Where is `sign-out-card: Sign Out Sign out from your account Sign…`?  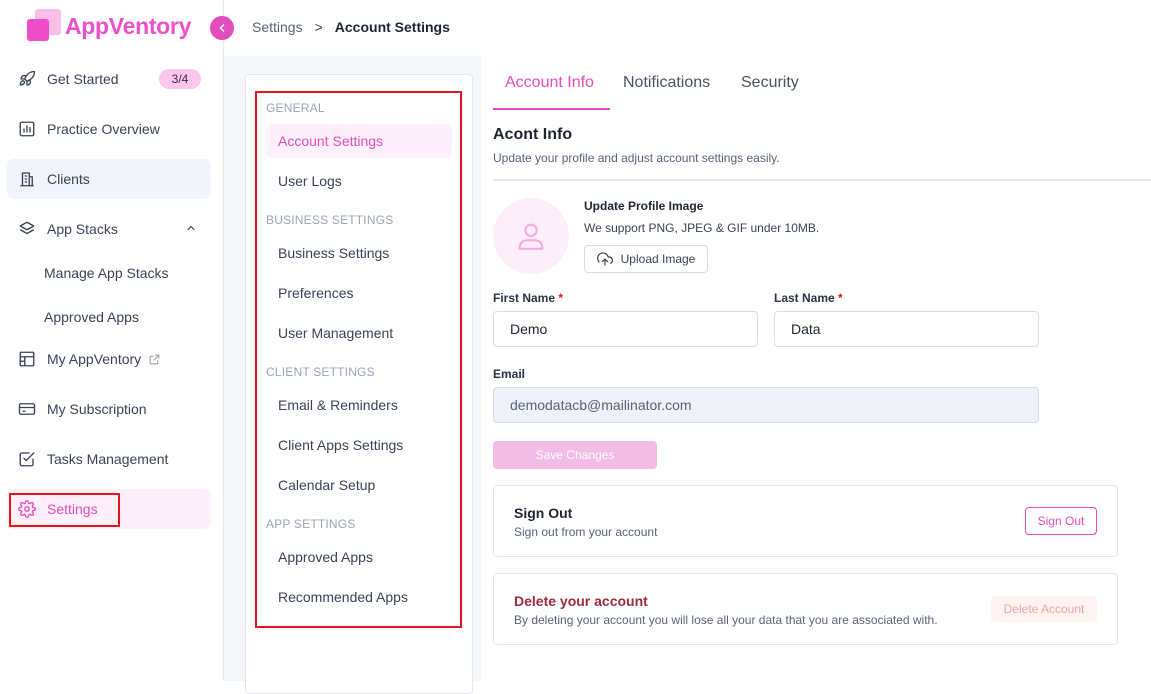 sign-out-card: Sign Out Sign out from your account Sign… is located at coordinates (805, 521).